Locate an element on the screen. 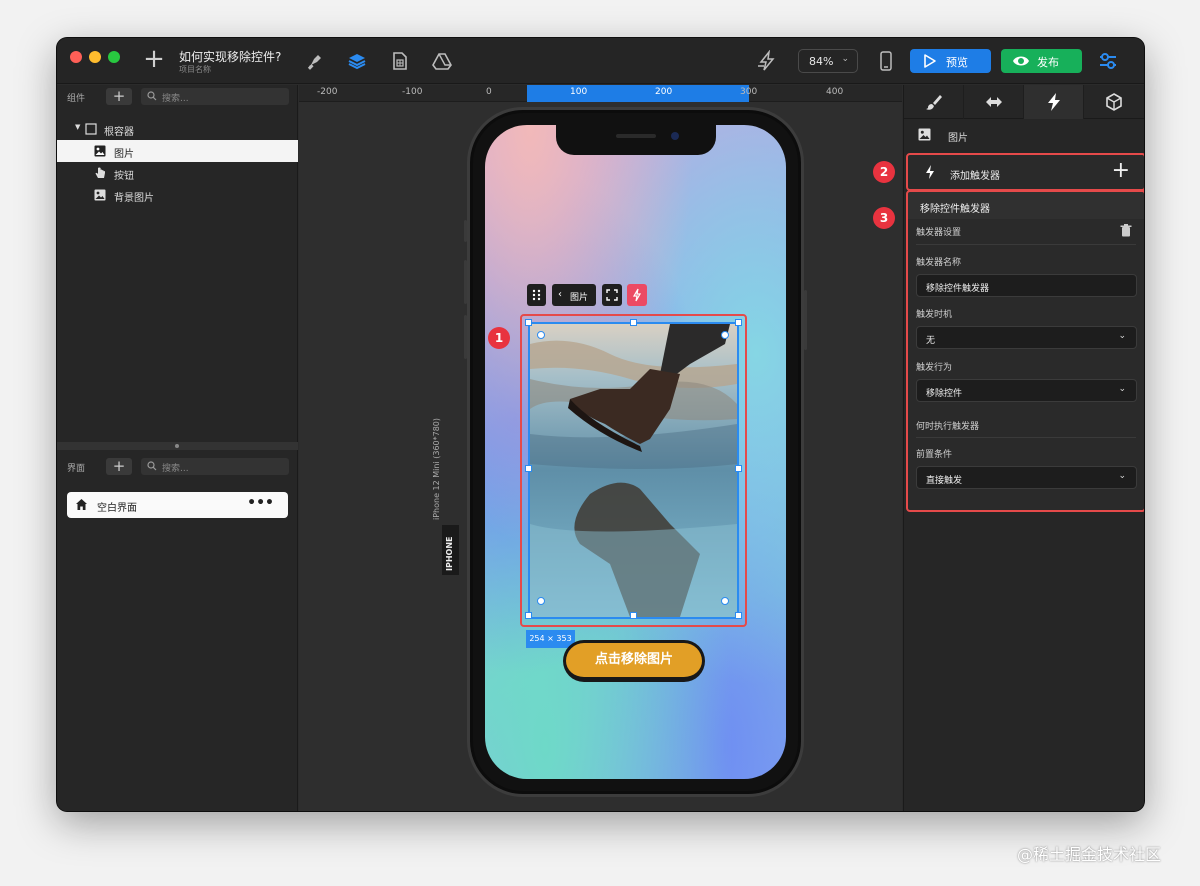 The width and height of the screenshot is (1200, 886). new-item-button: + is located at coordinates (154, 59).